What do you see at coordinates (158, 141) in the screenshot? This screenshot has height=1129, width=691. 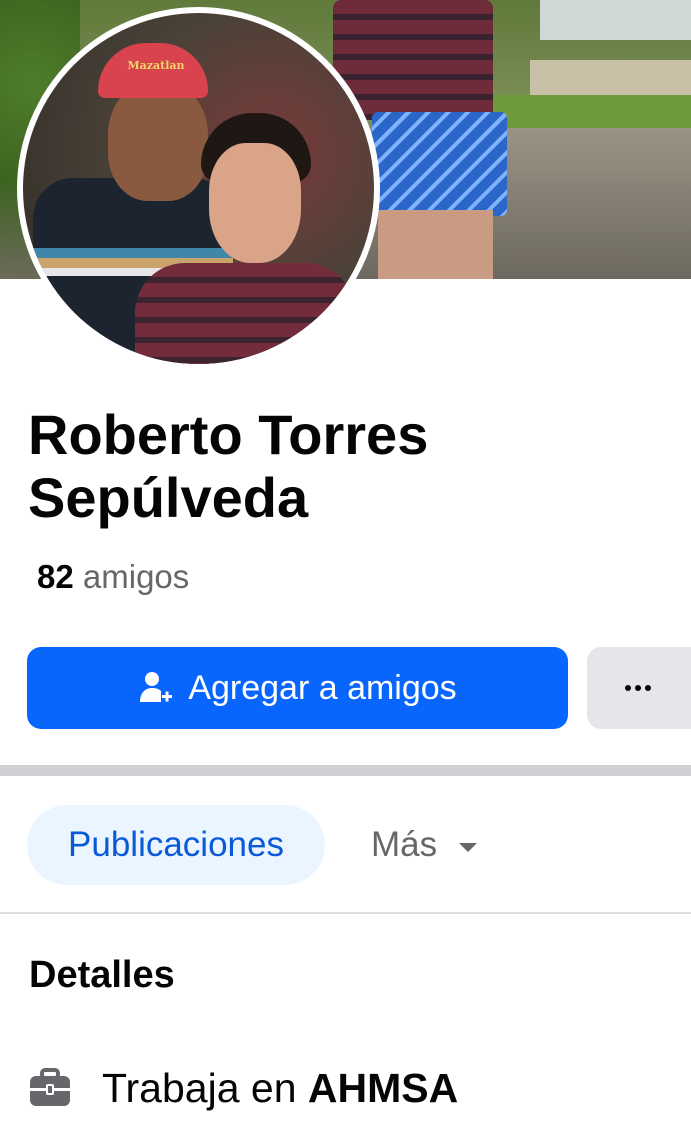 I see `avatar-man-face` at bounding box center [158, 141].